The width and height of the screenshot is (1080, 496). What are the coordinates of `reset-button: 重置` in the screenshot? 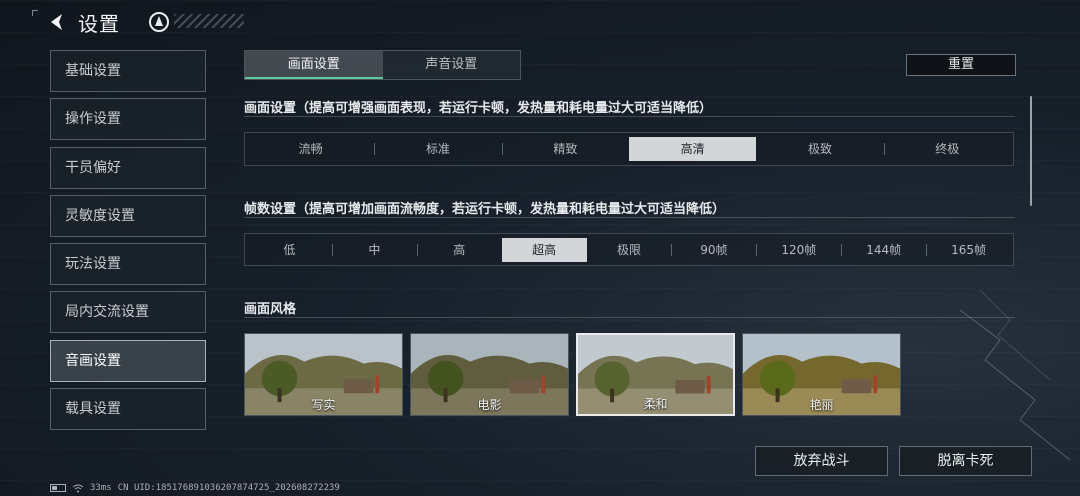 It's located at (961, 65).